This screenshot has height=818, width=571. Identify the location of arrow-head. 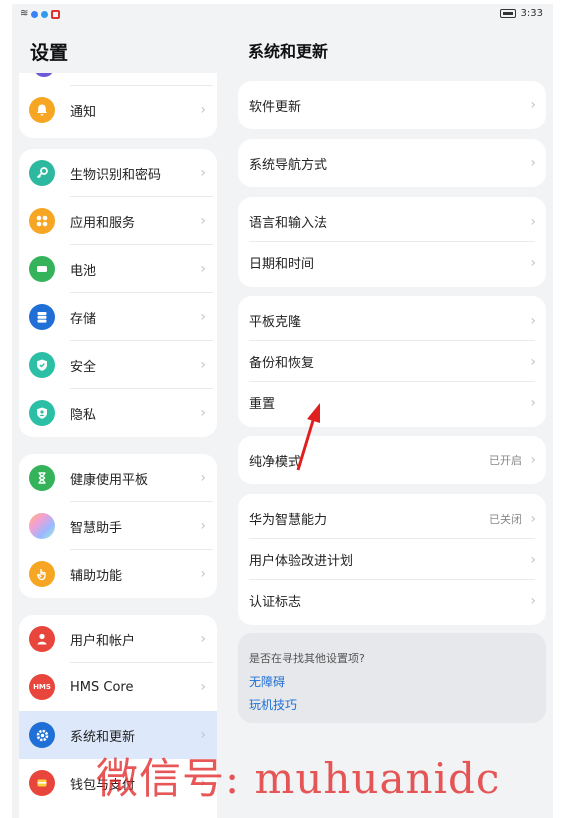
(313, 413).